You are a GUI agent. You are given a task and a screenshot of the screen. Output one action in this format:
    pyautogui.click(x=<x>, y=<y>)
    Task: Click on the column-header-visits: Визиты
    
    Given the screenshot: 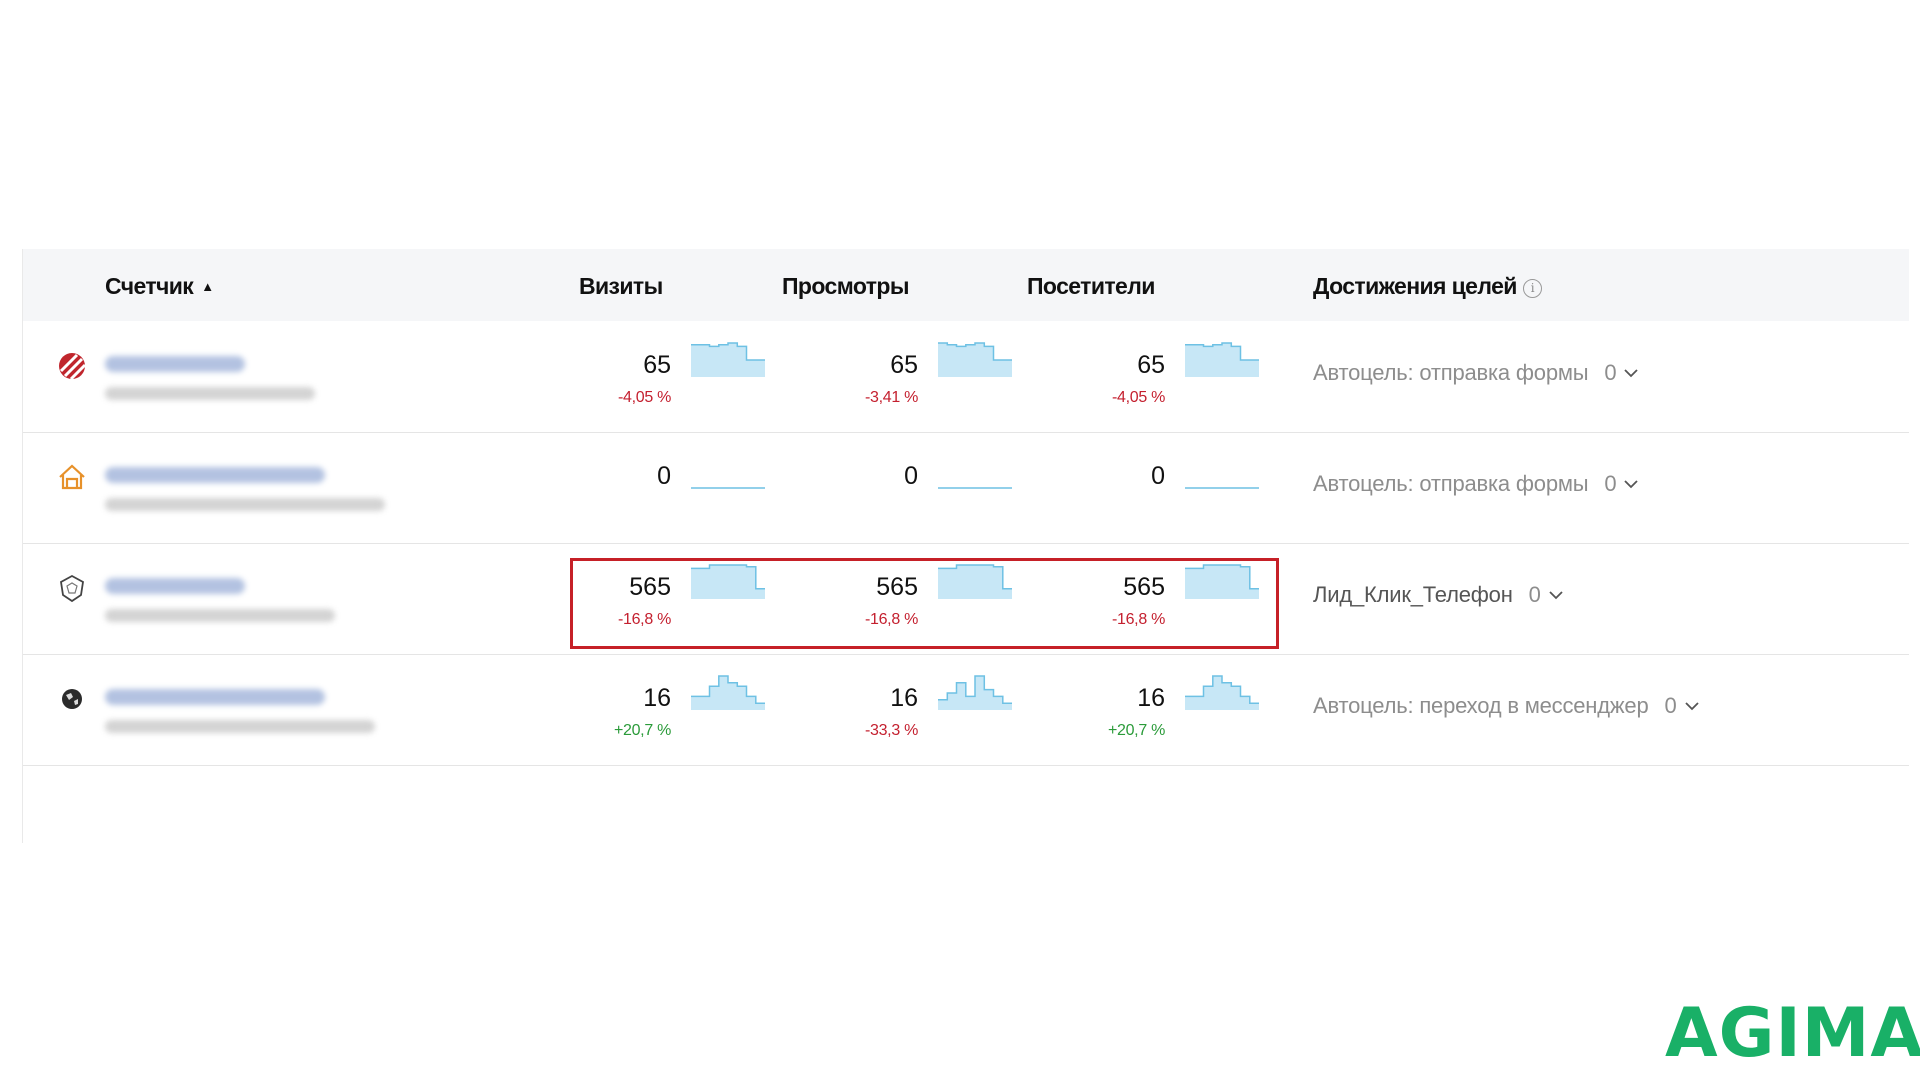 What is the action you would take?
    pyautogui.click(x=621, y=286)
    